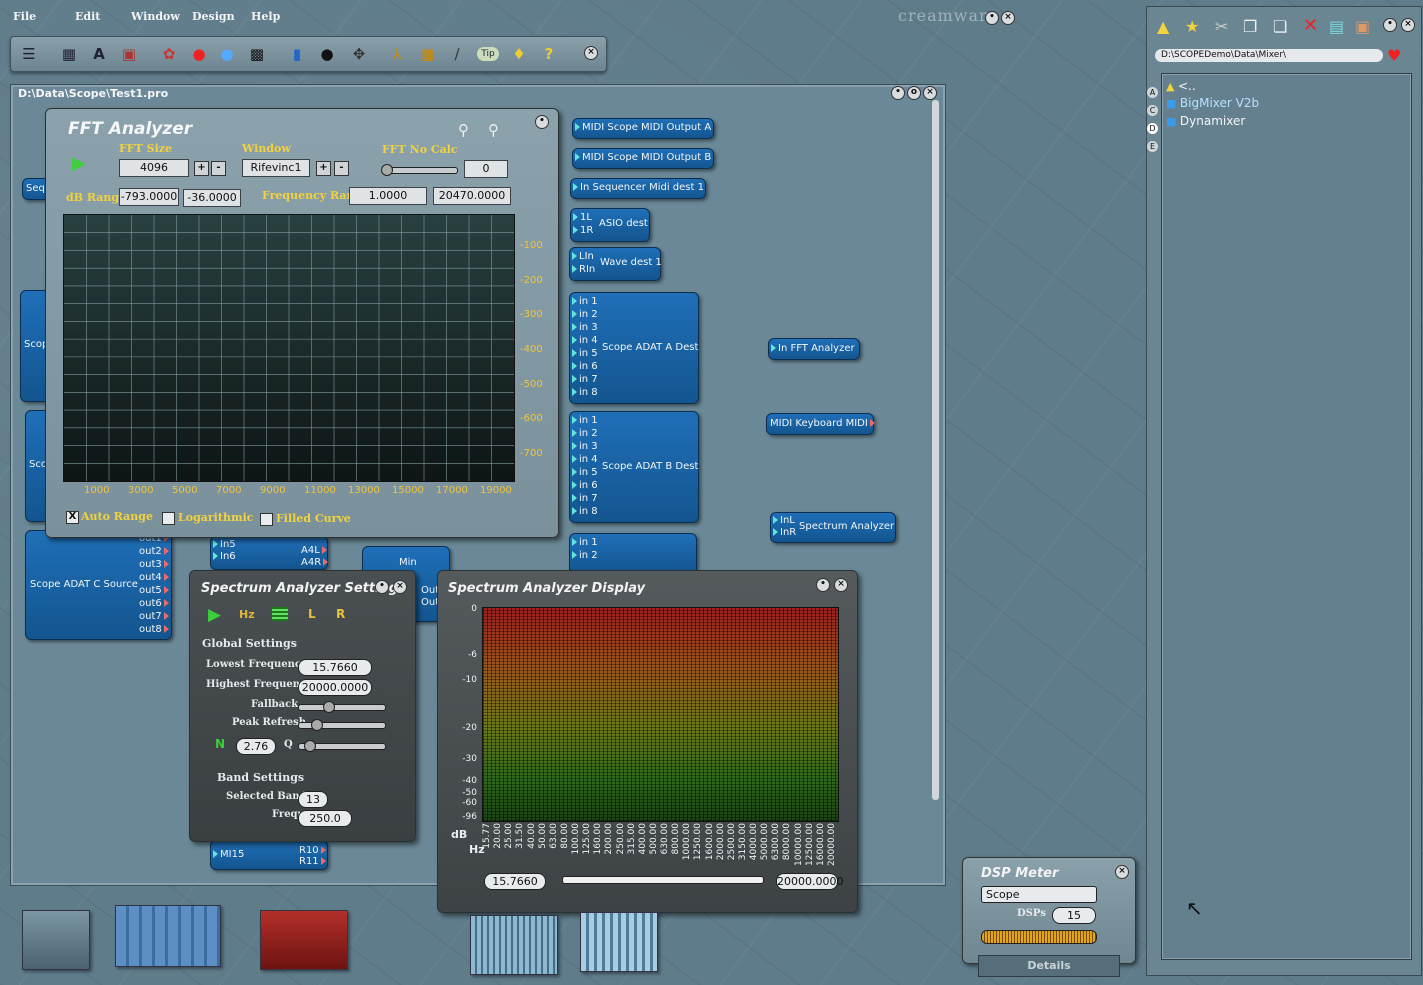  Describe the element at coordinates (154, 590) in the screenshot. I see `out-port: out5` at that location.